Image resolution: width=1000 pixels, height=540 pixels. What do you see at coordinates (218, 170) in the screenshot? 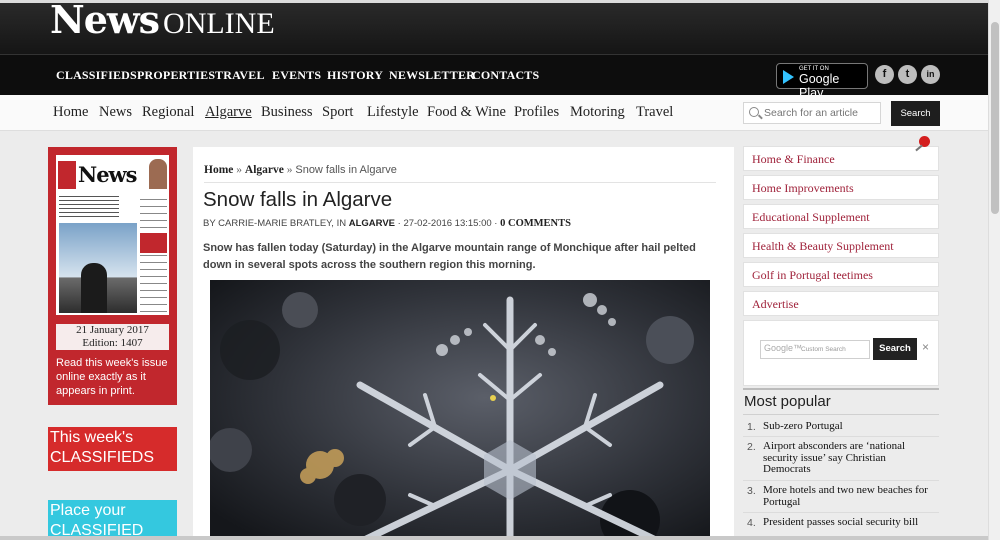
I see `breadcrumb-home: Home` at bounding box center [218, 170].